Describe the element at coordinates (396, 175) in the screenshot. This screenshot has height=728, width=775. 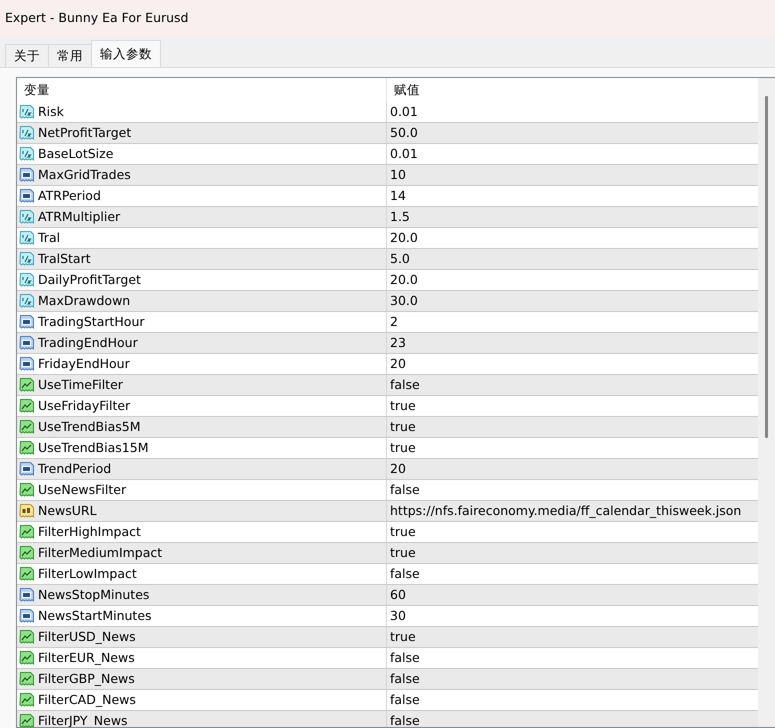
I see `parameter-value: 10` at that location.